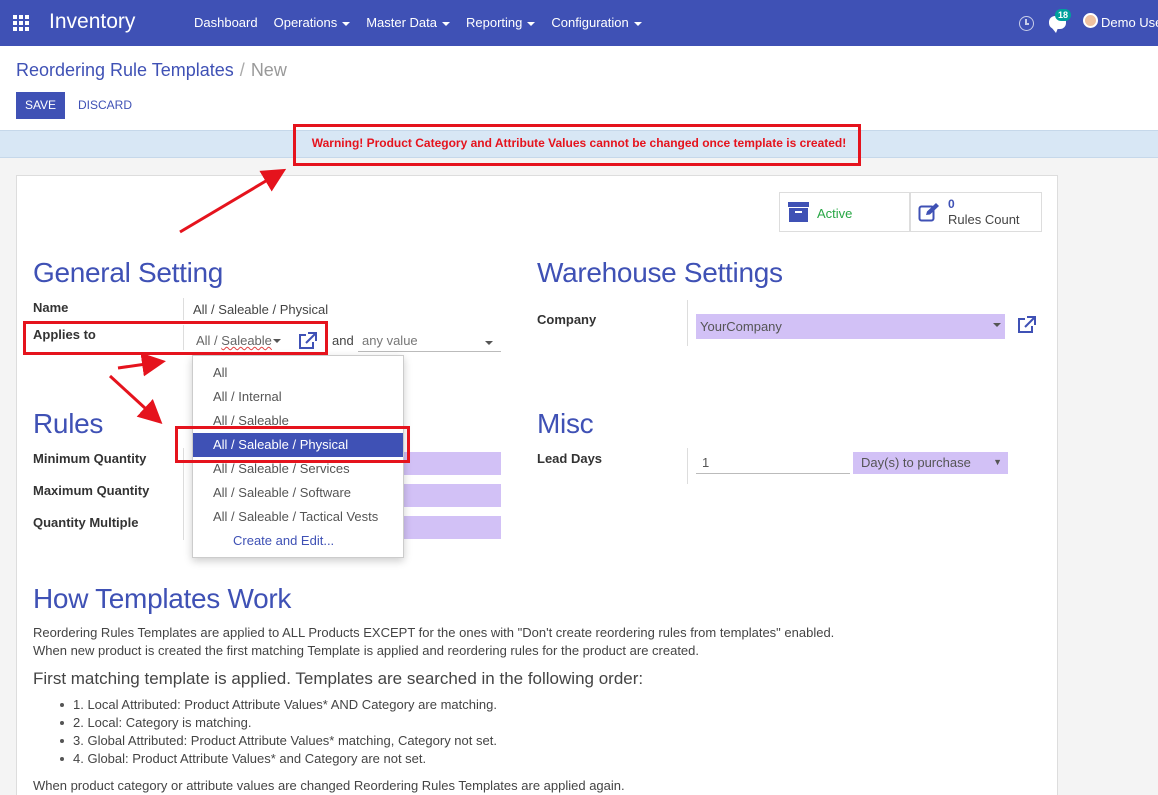 The image size is (1158, 795). Describe the element at coordinates (22, 23) in the screenshot. I see `apps-grid-icon` at that location.